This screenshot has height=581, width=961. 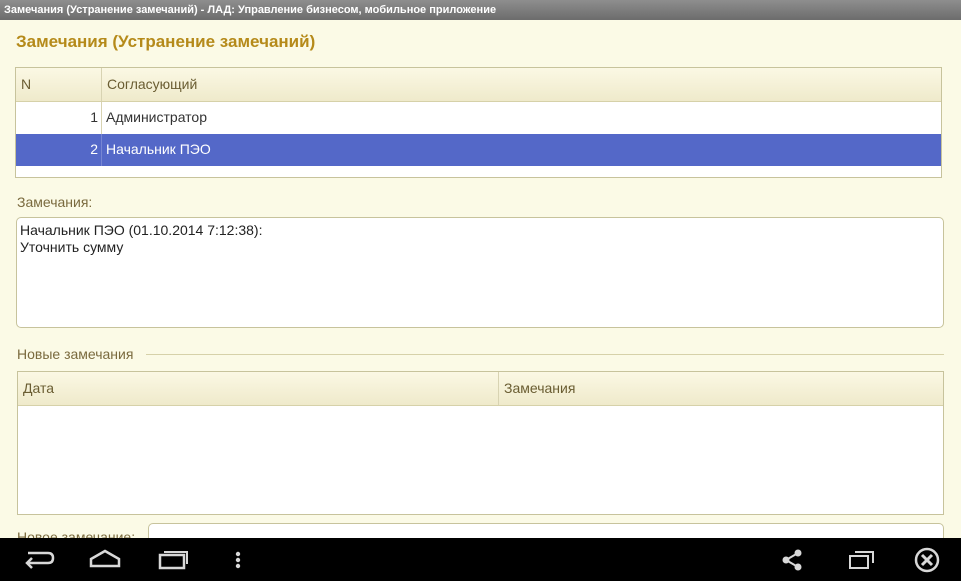 I want to click on column-header-approver: Согласующий, so click(x=521, y=84).